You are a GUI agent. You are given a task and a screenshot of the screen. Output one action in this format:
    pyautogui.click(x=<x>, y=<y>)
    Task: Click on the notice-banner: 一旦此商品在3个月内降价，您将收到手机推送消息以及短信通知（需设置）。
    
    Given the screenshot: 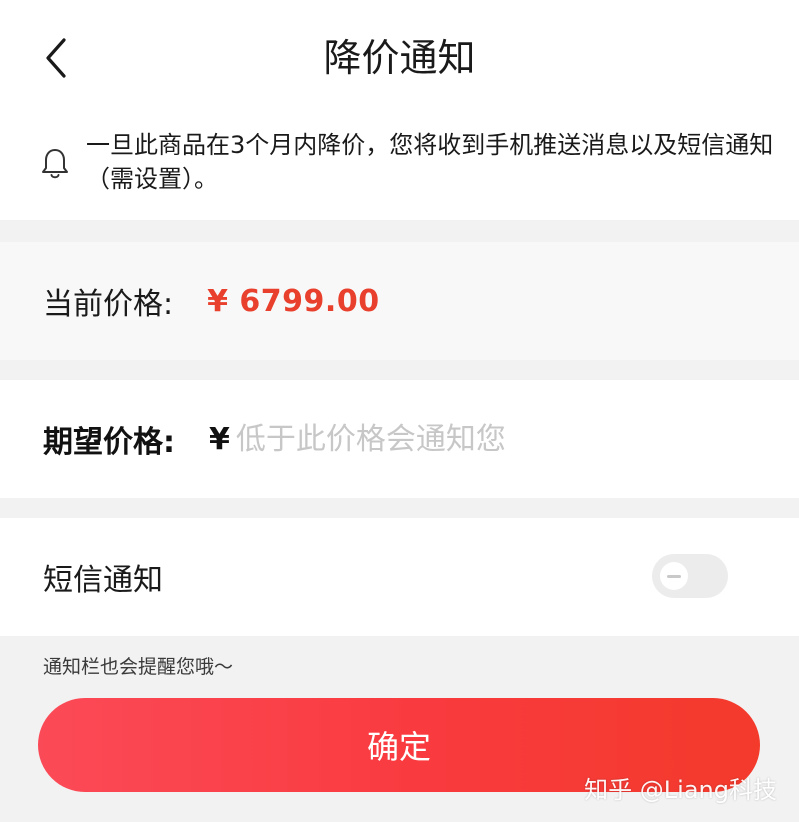 What is the action you would take?
    pyautogui.click(x=399, y=167)
    